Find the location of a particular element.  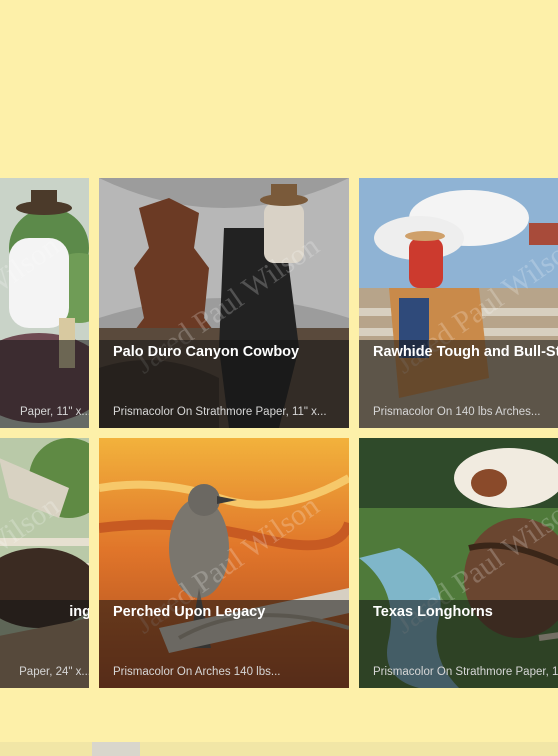

tile-title: ing is located at coordinates (79, 612).